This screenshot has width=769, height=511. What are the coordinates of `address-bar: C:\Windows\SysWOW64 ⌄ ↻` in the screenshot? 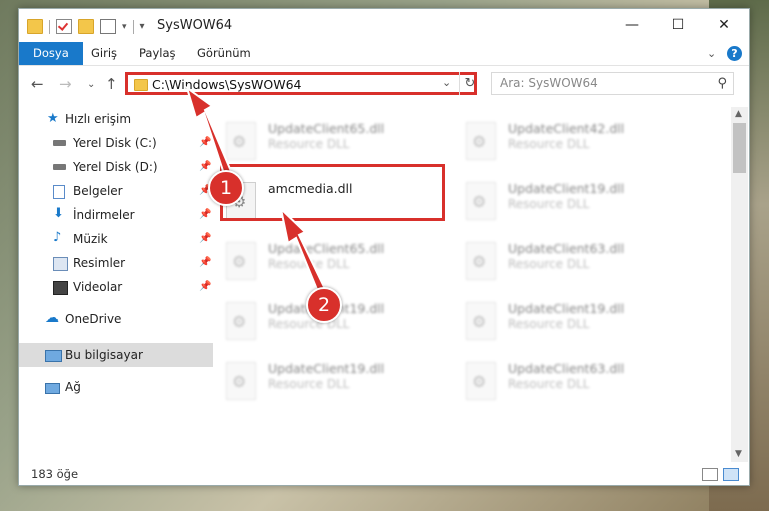 It's located at (301, 83).